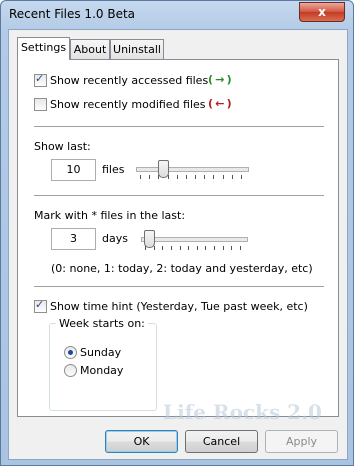 The image size is (354, 466). Describe the element at coordinates (192, 169) in the screenshot. I see `show-last-slider-track` at that location.